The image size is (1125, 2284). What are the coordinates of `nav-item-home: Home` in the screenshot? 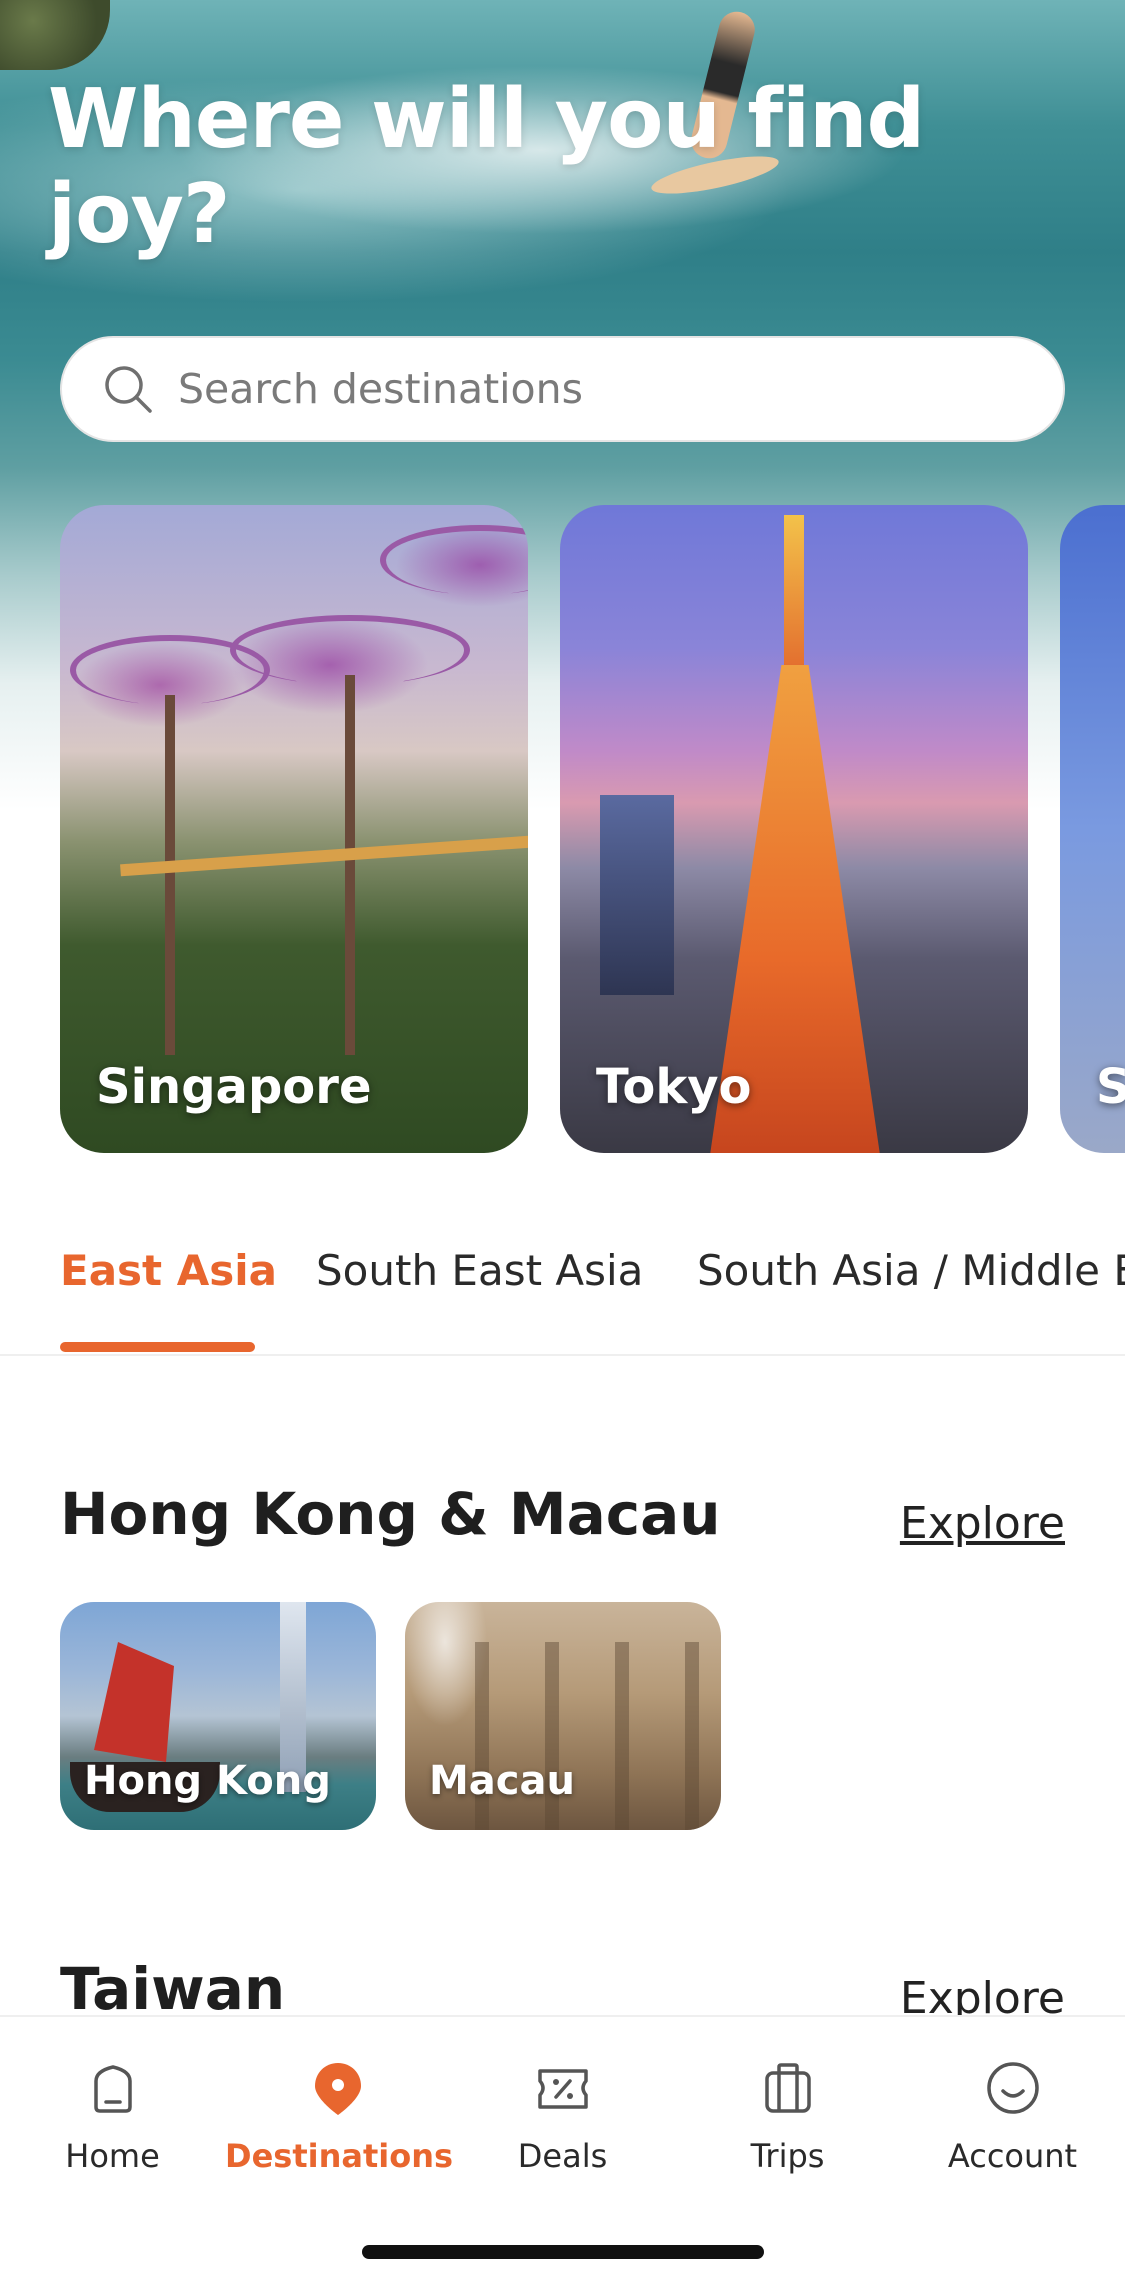 It's located at (112, 2116).